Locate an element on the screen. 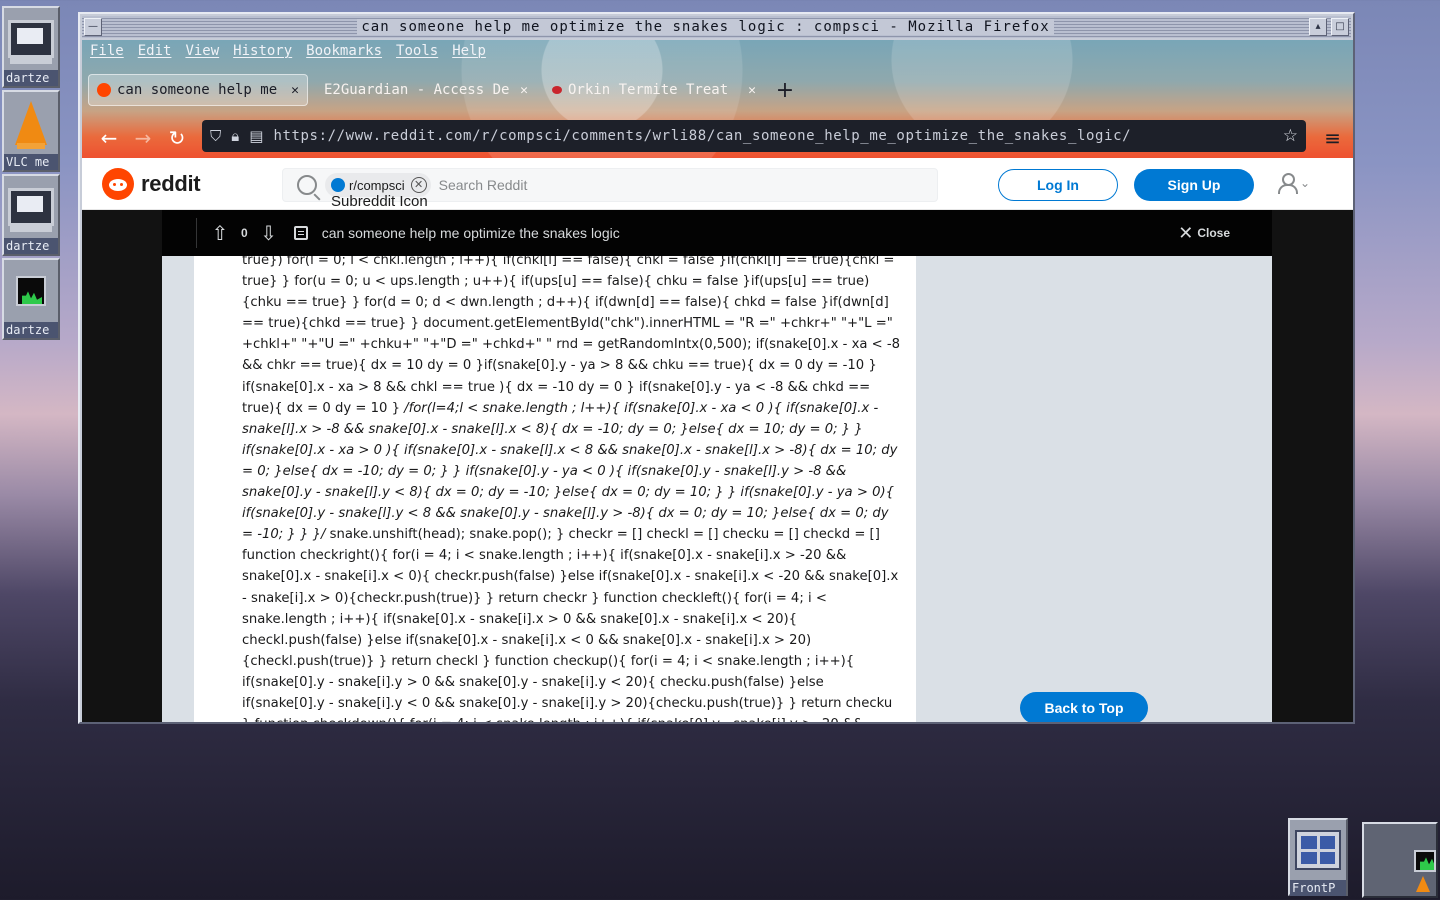 This screenshot has width=1440, height=900. tab-orkin: Orkin Termite Treat ✕ is located at coordinates (654, 90).